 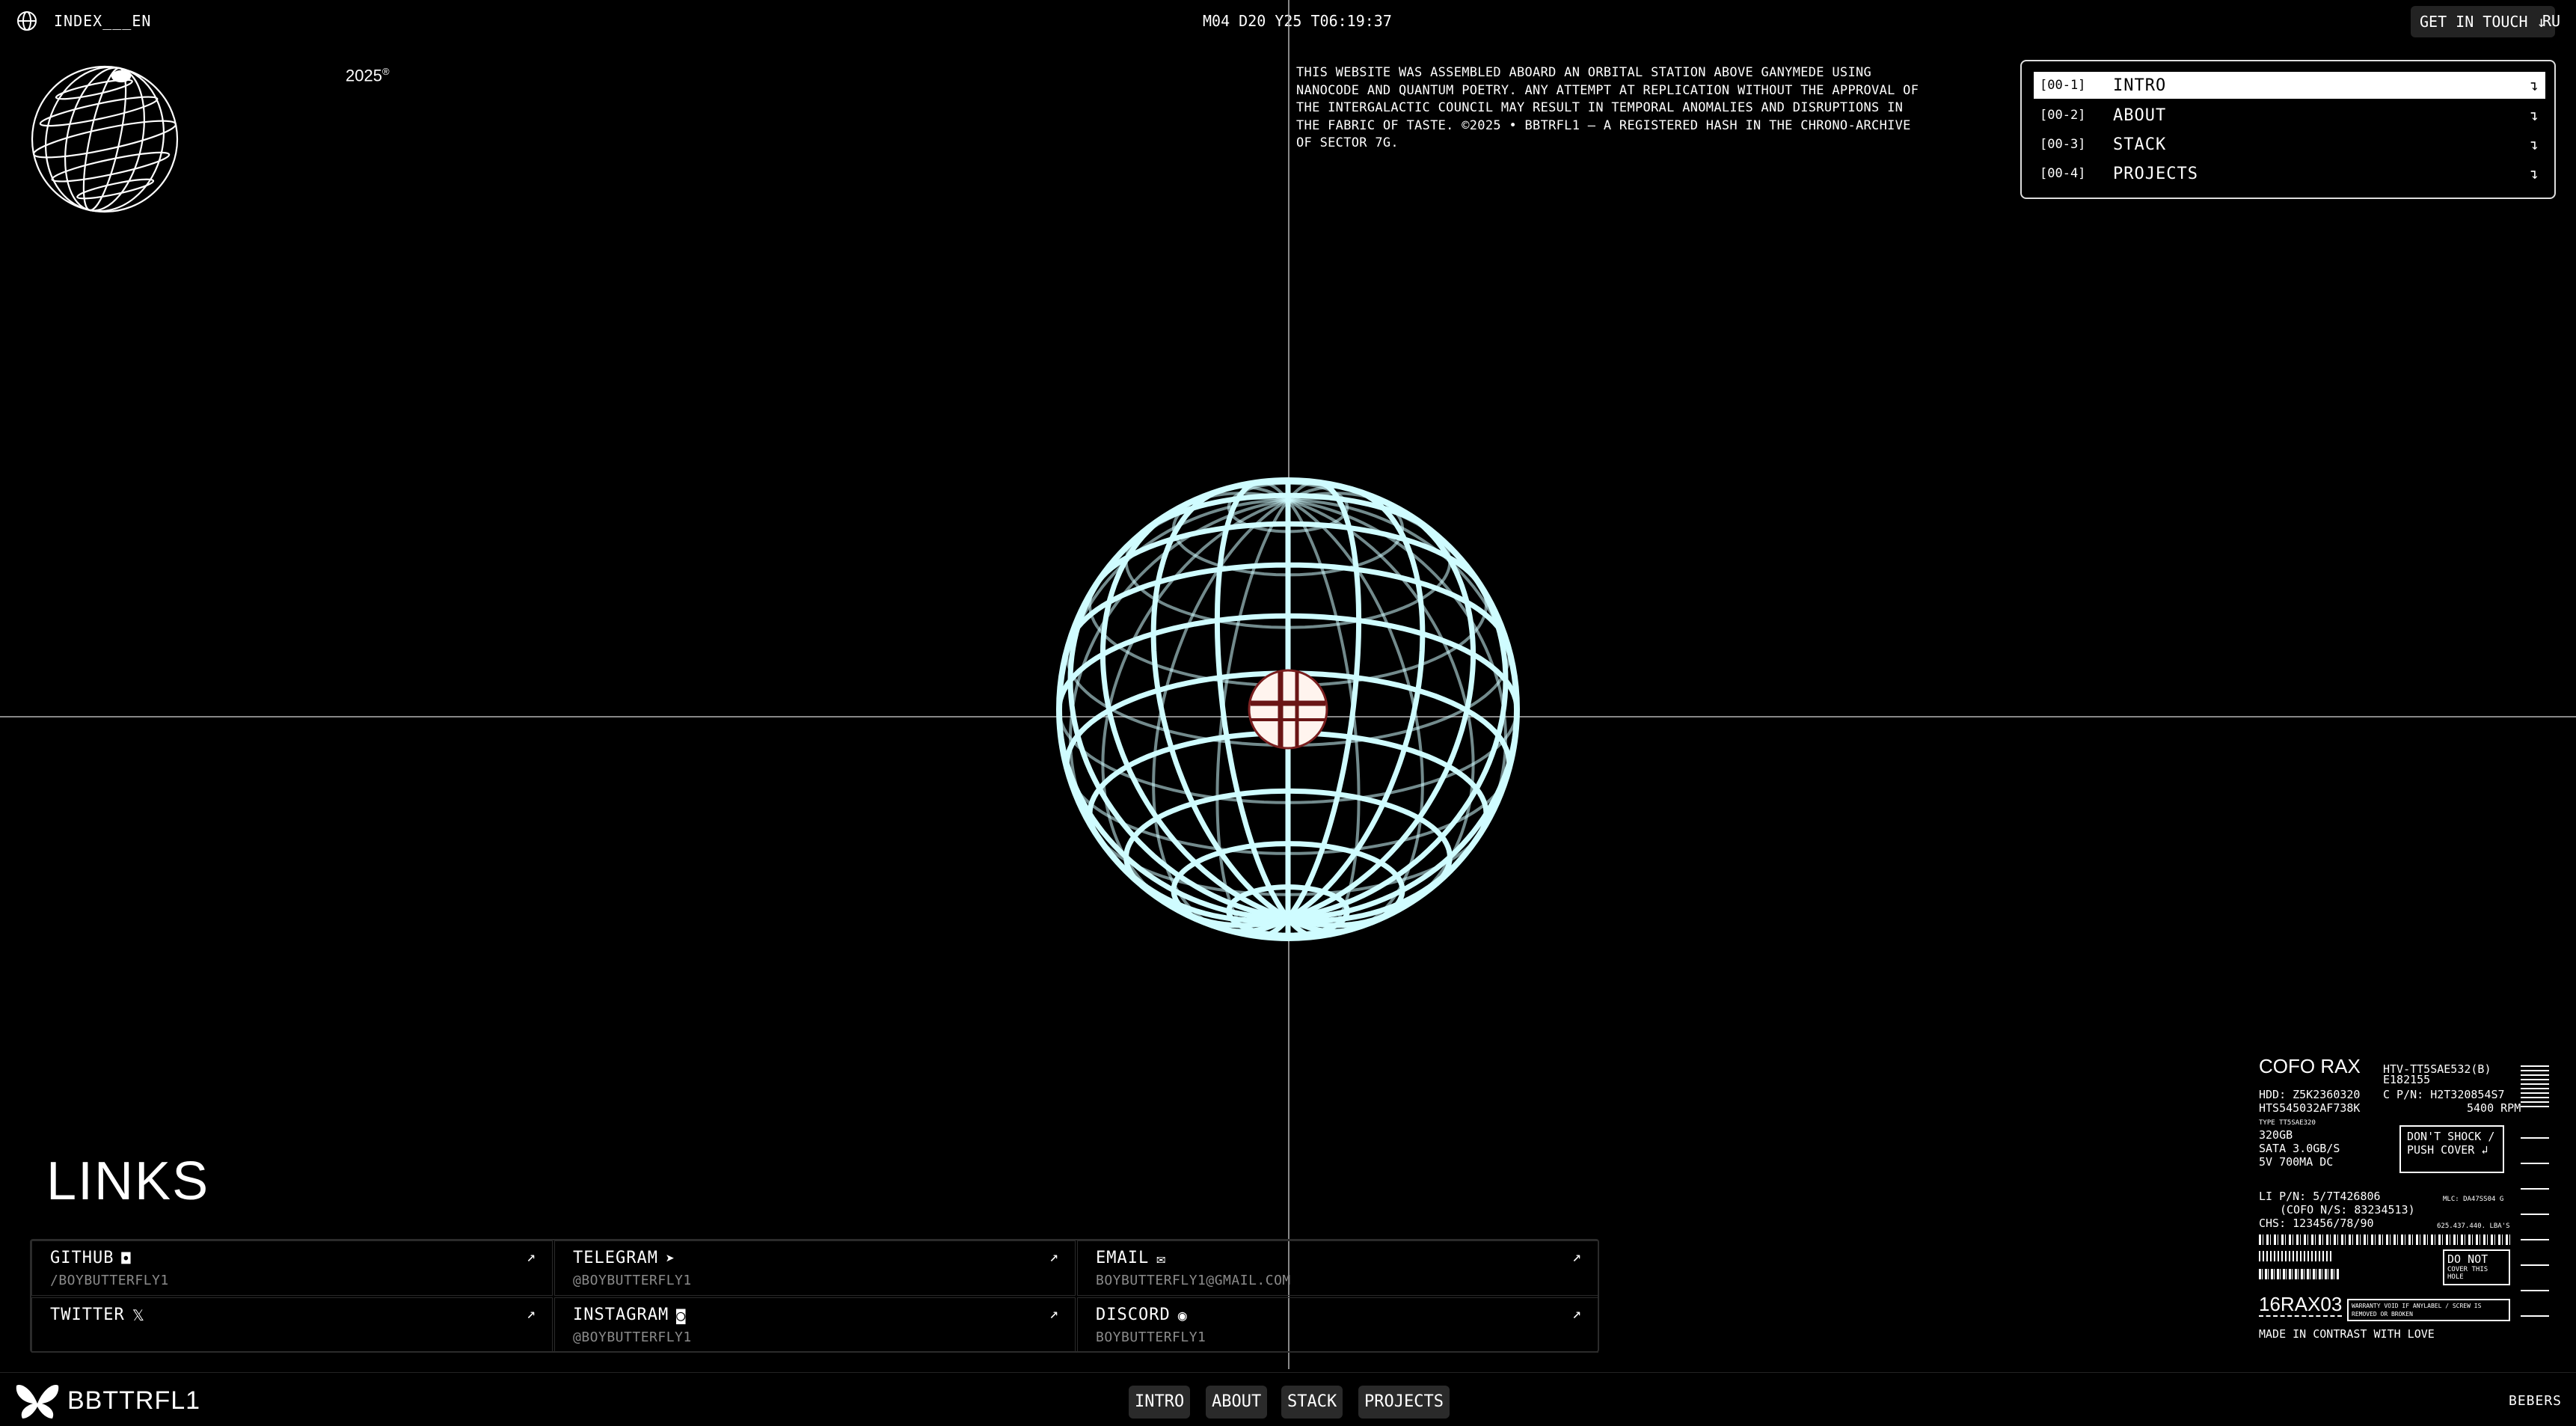 I want to click on year-value: 2025, so click(x=364, y=75).